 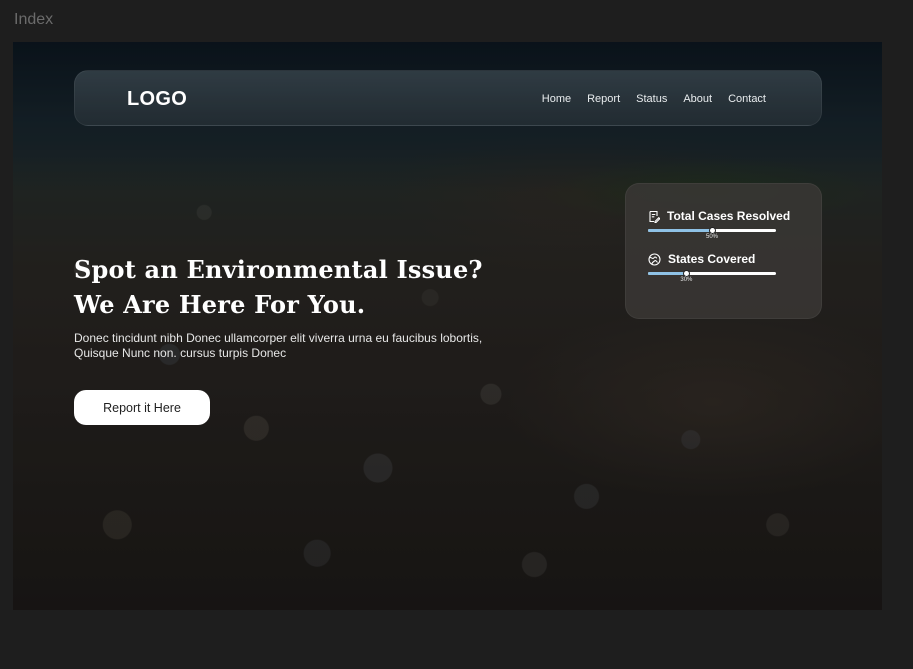 I want to click on nav-links: Home Report Status About Contact, so click(x=654, y=99).